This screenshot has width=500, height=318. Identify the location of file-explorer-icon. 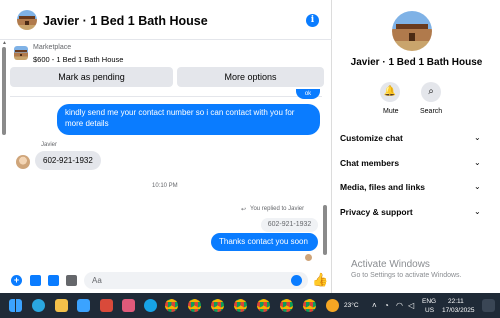
(61, 305).